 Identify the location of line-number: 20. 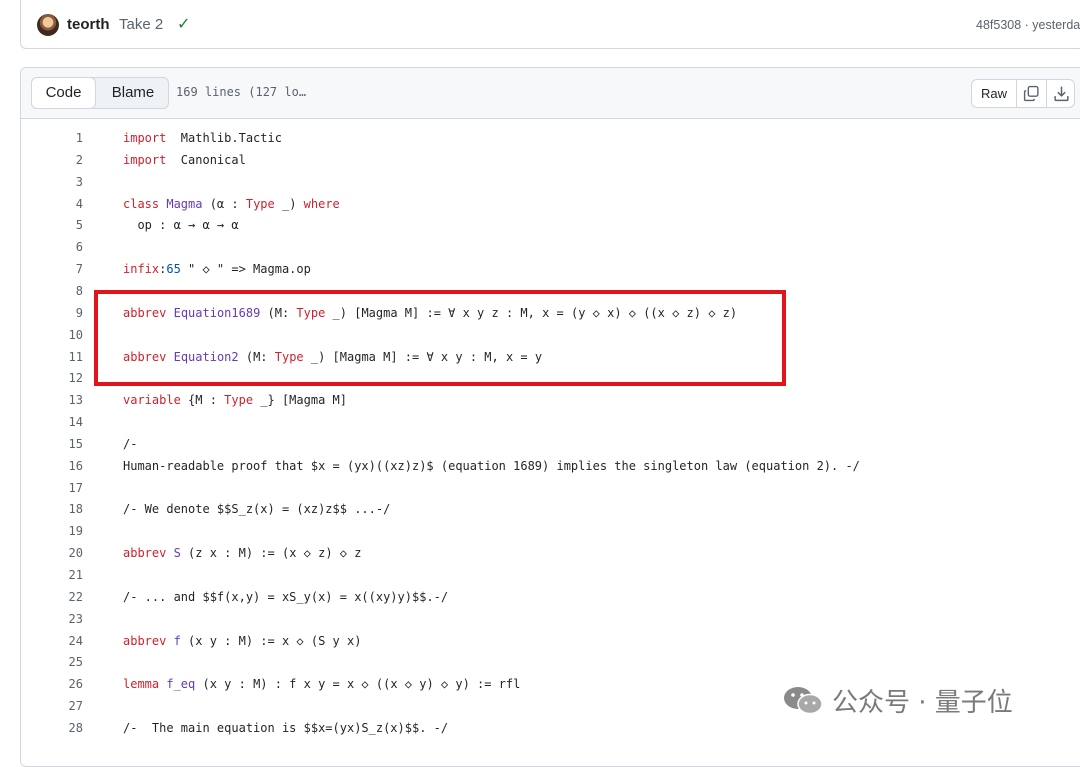
(67, 553).